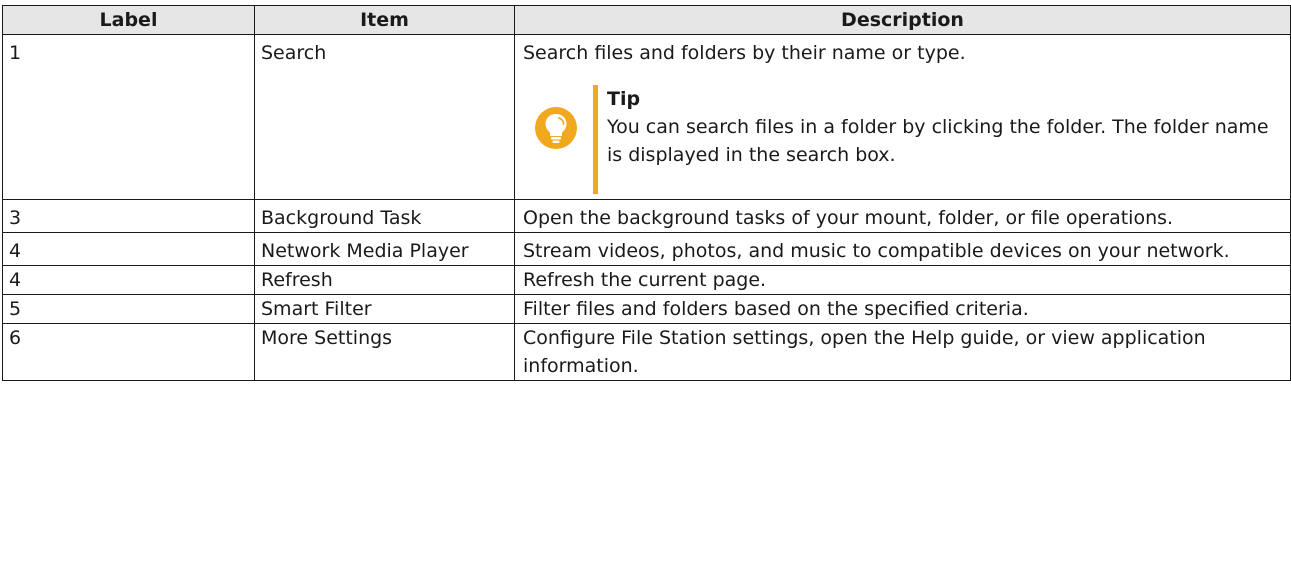 The height and width of the screenshot is (567, 1291). What do you see at coordinates (384, 309) in the screenshot?
I see `row-item: Smart Filter` at bounding box center [384, 309].